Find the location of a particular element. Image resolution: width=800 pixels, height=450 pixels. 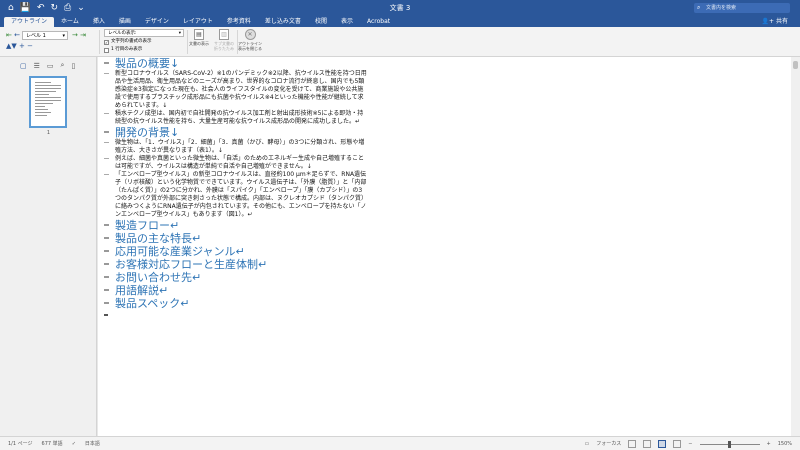

collapse-subdocuments-button: ▥ サブ文書の折りたたみ is located at coordinates (224, 40).